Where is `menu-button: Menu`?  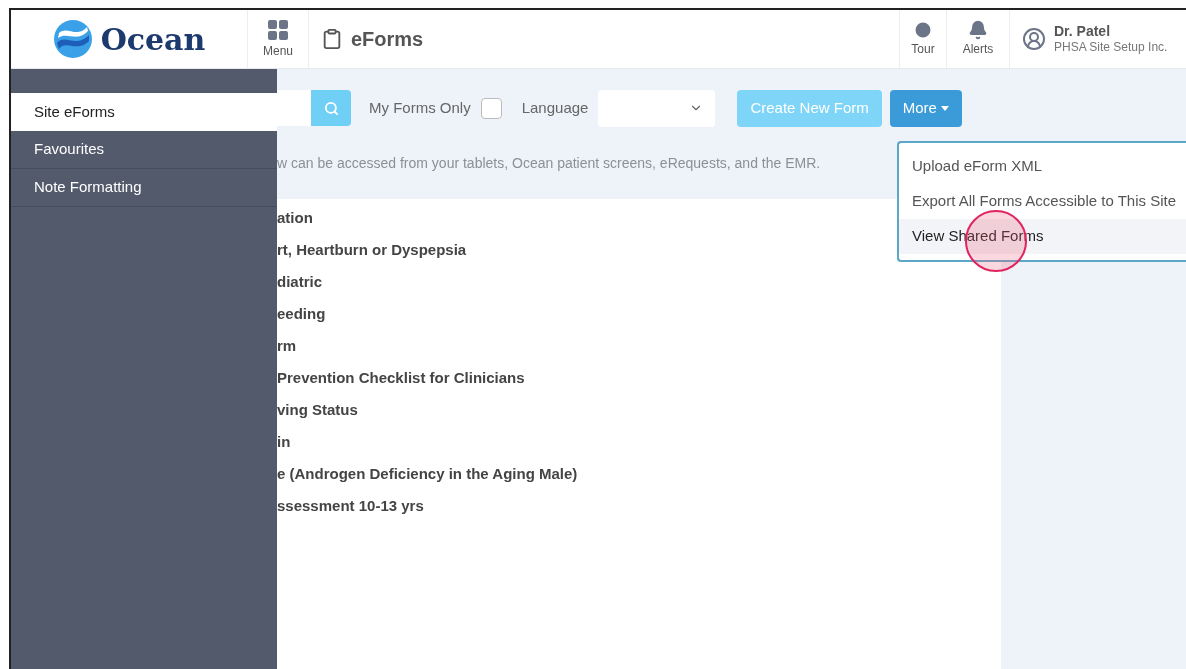
menu-button: Menu is located at coordinates (278, 39).